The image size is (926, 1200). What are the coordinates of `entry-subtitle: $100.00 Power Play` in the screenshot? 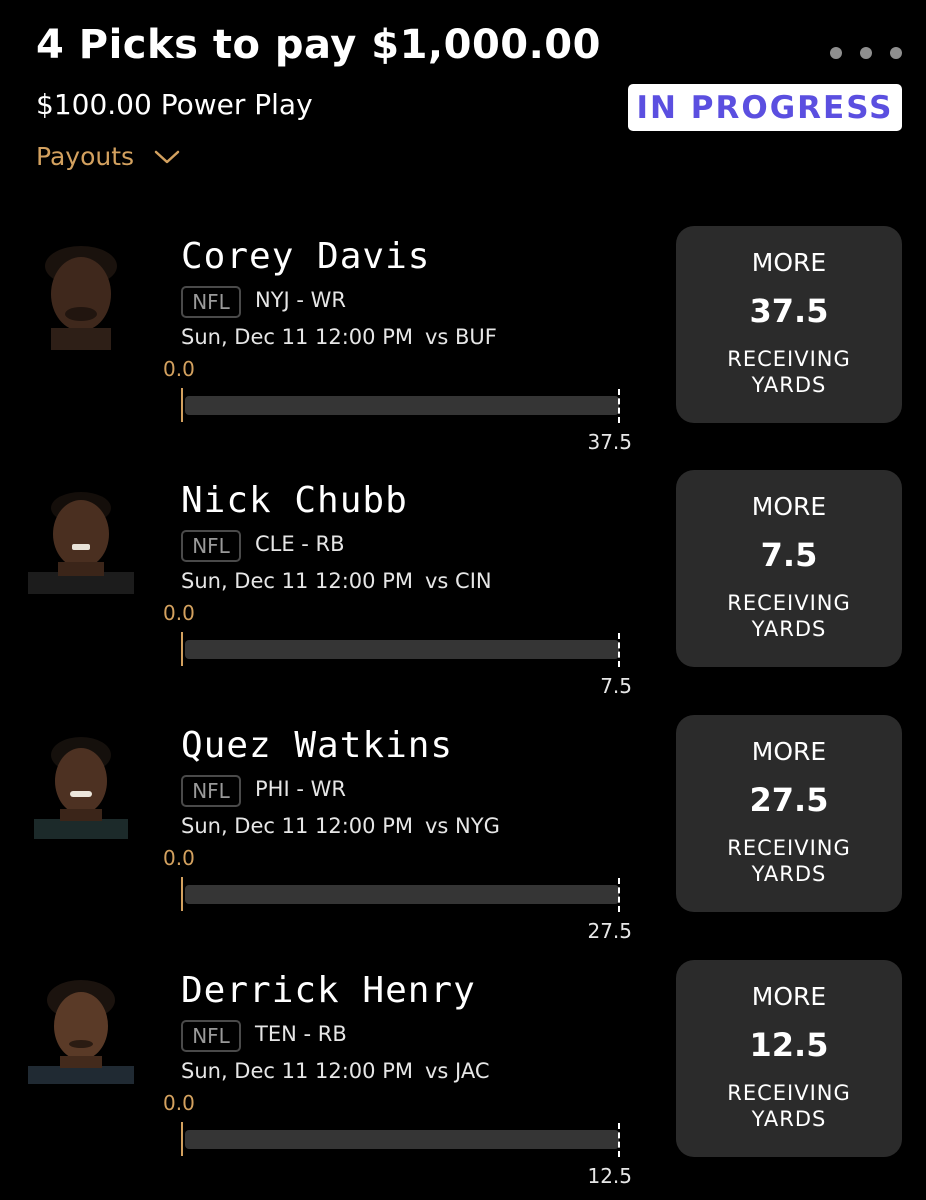 It's located at (174, 104).